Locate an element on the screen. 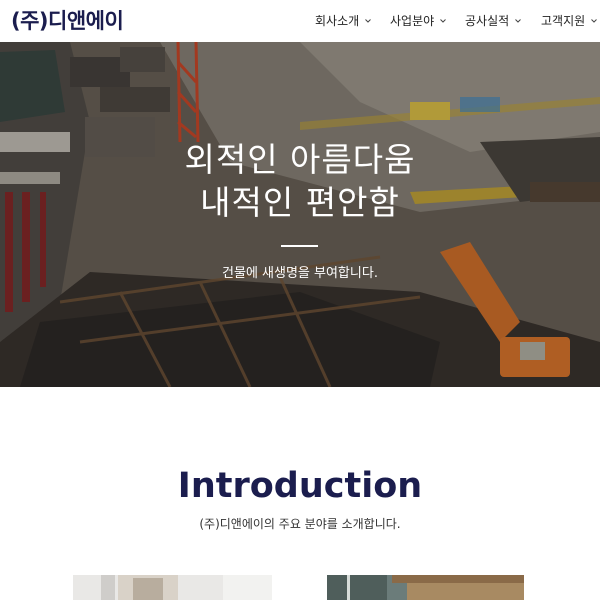 The width and height of the screenshot is (600, 600). nav-item-company: 회사소개 is located at coordinates (343, 20).